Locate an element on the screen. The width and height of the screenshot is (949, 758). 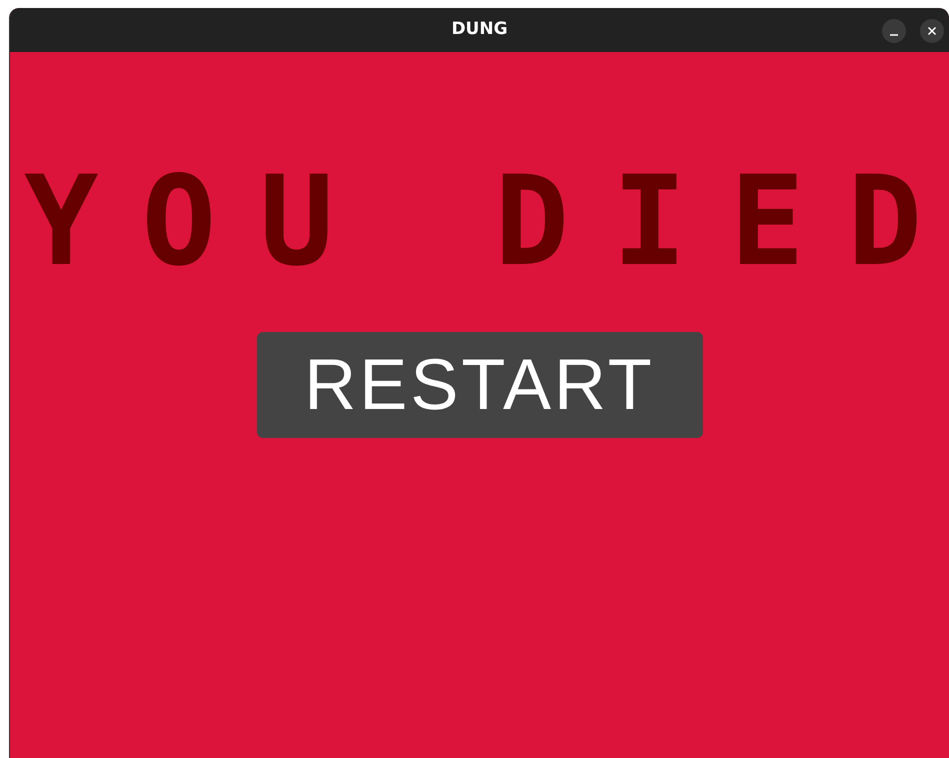
minimize-button is located at coordinates (894, 31).